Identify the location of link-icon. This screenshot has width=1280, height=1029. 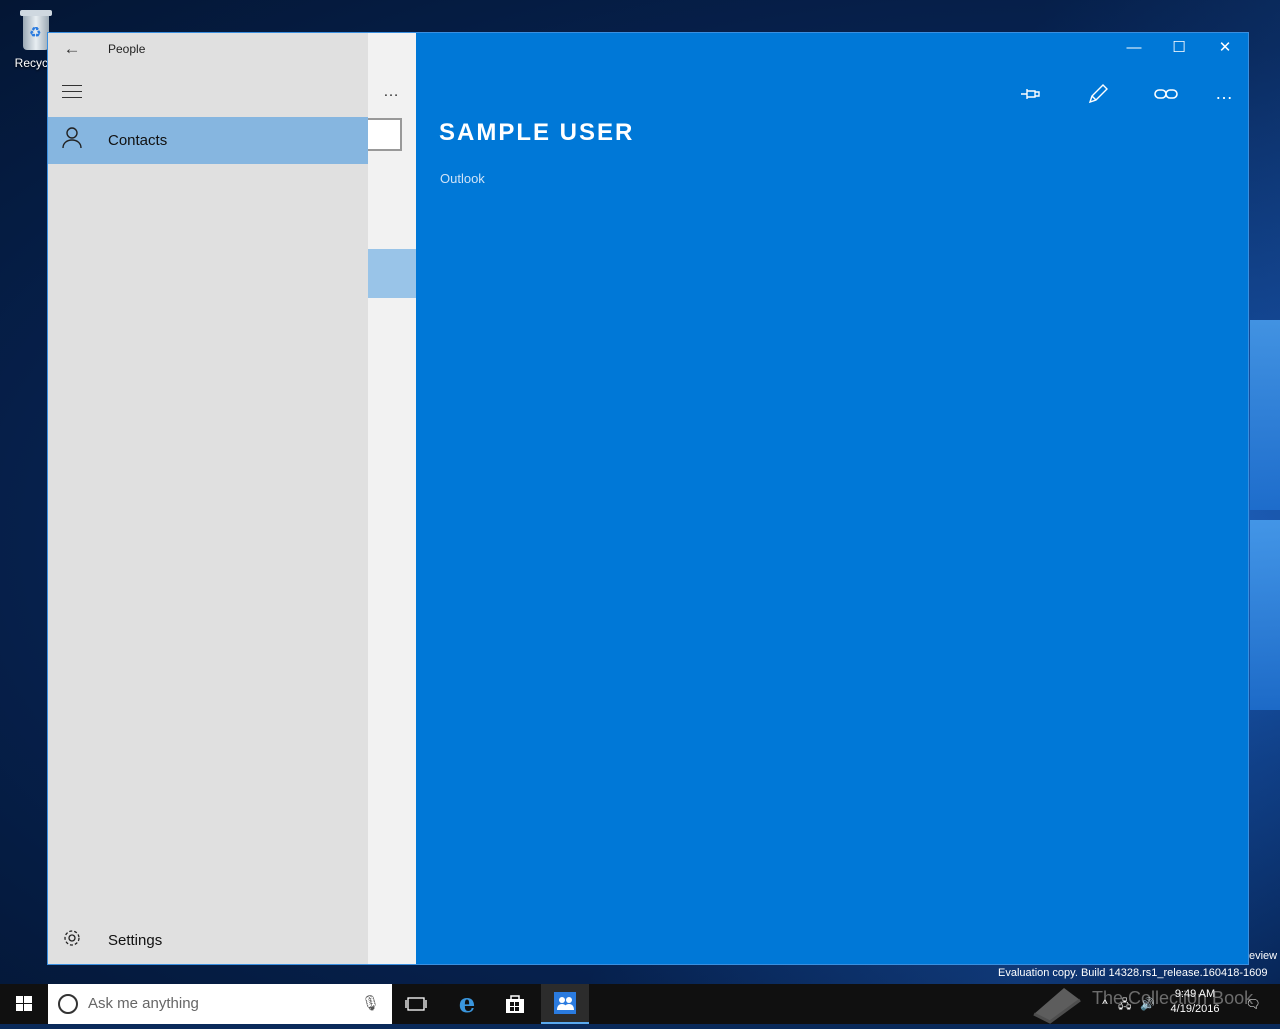
(1166, 93).